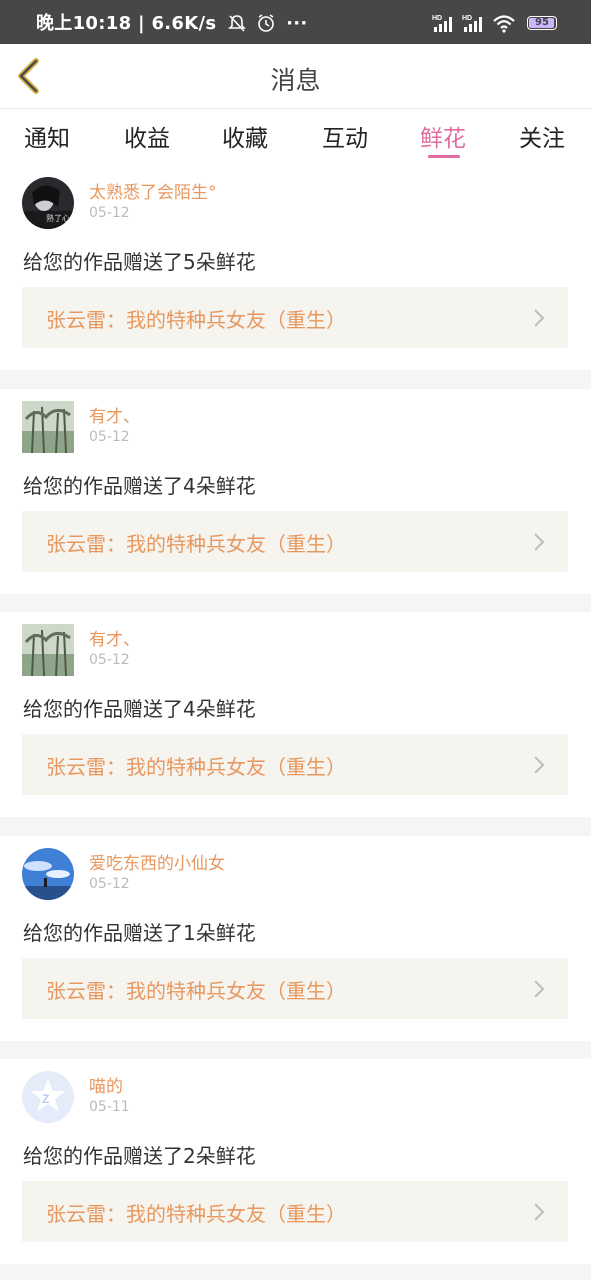  I want to click on battery-level: 95, so click(542, 22).